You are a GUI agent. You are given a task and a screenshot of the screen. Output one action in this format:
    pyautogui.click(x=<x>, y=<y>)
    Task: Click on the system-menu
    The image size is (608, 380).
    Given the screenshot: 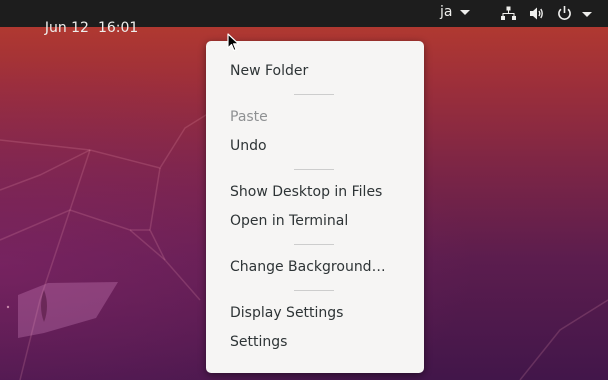 What is the action you would take?
    pyautogui.click(x=546, y=13)
    